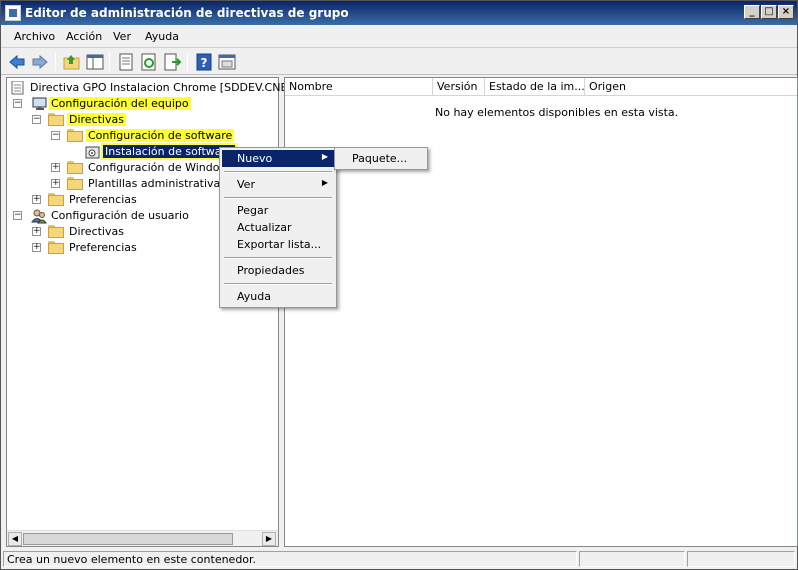 The image size is (798, 570). What do you see at coordinates (227, 62) in the screenshot?
I see `console-view-icon` at bounding box center [227, 62].